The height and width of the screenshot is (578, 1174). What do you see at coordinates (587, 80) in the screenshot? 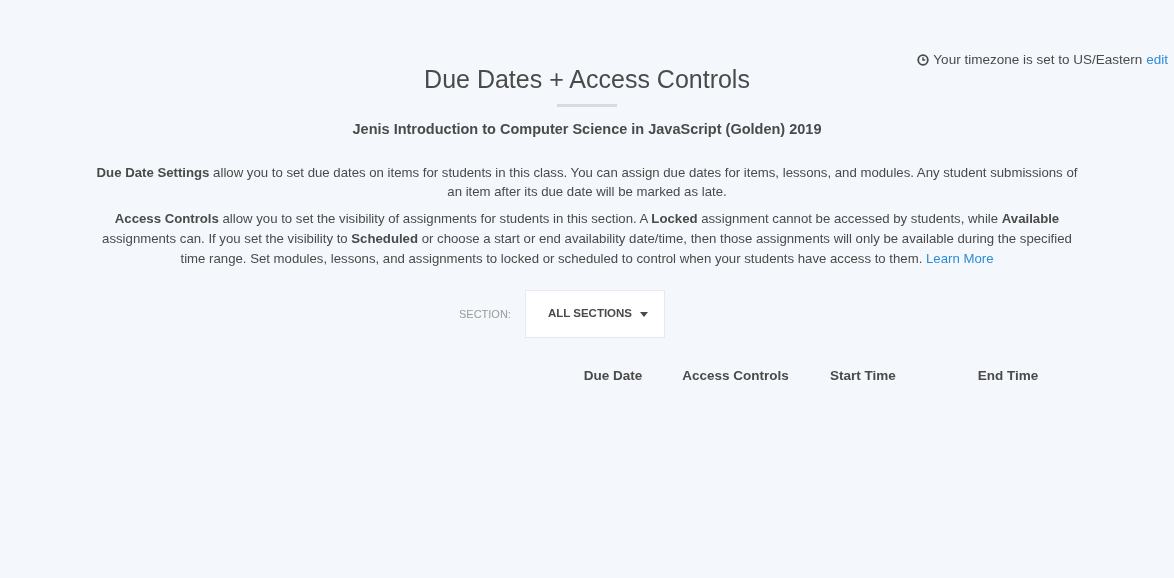
I see `page-title: Due Dates + Access Controls` at bounding box center [587, 80].